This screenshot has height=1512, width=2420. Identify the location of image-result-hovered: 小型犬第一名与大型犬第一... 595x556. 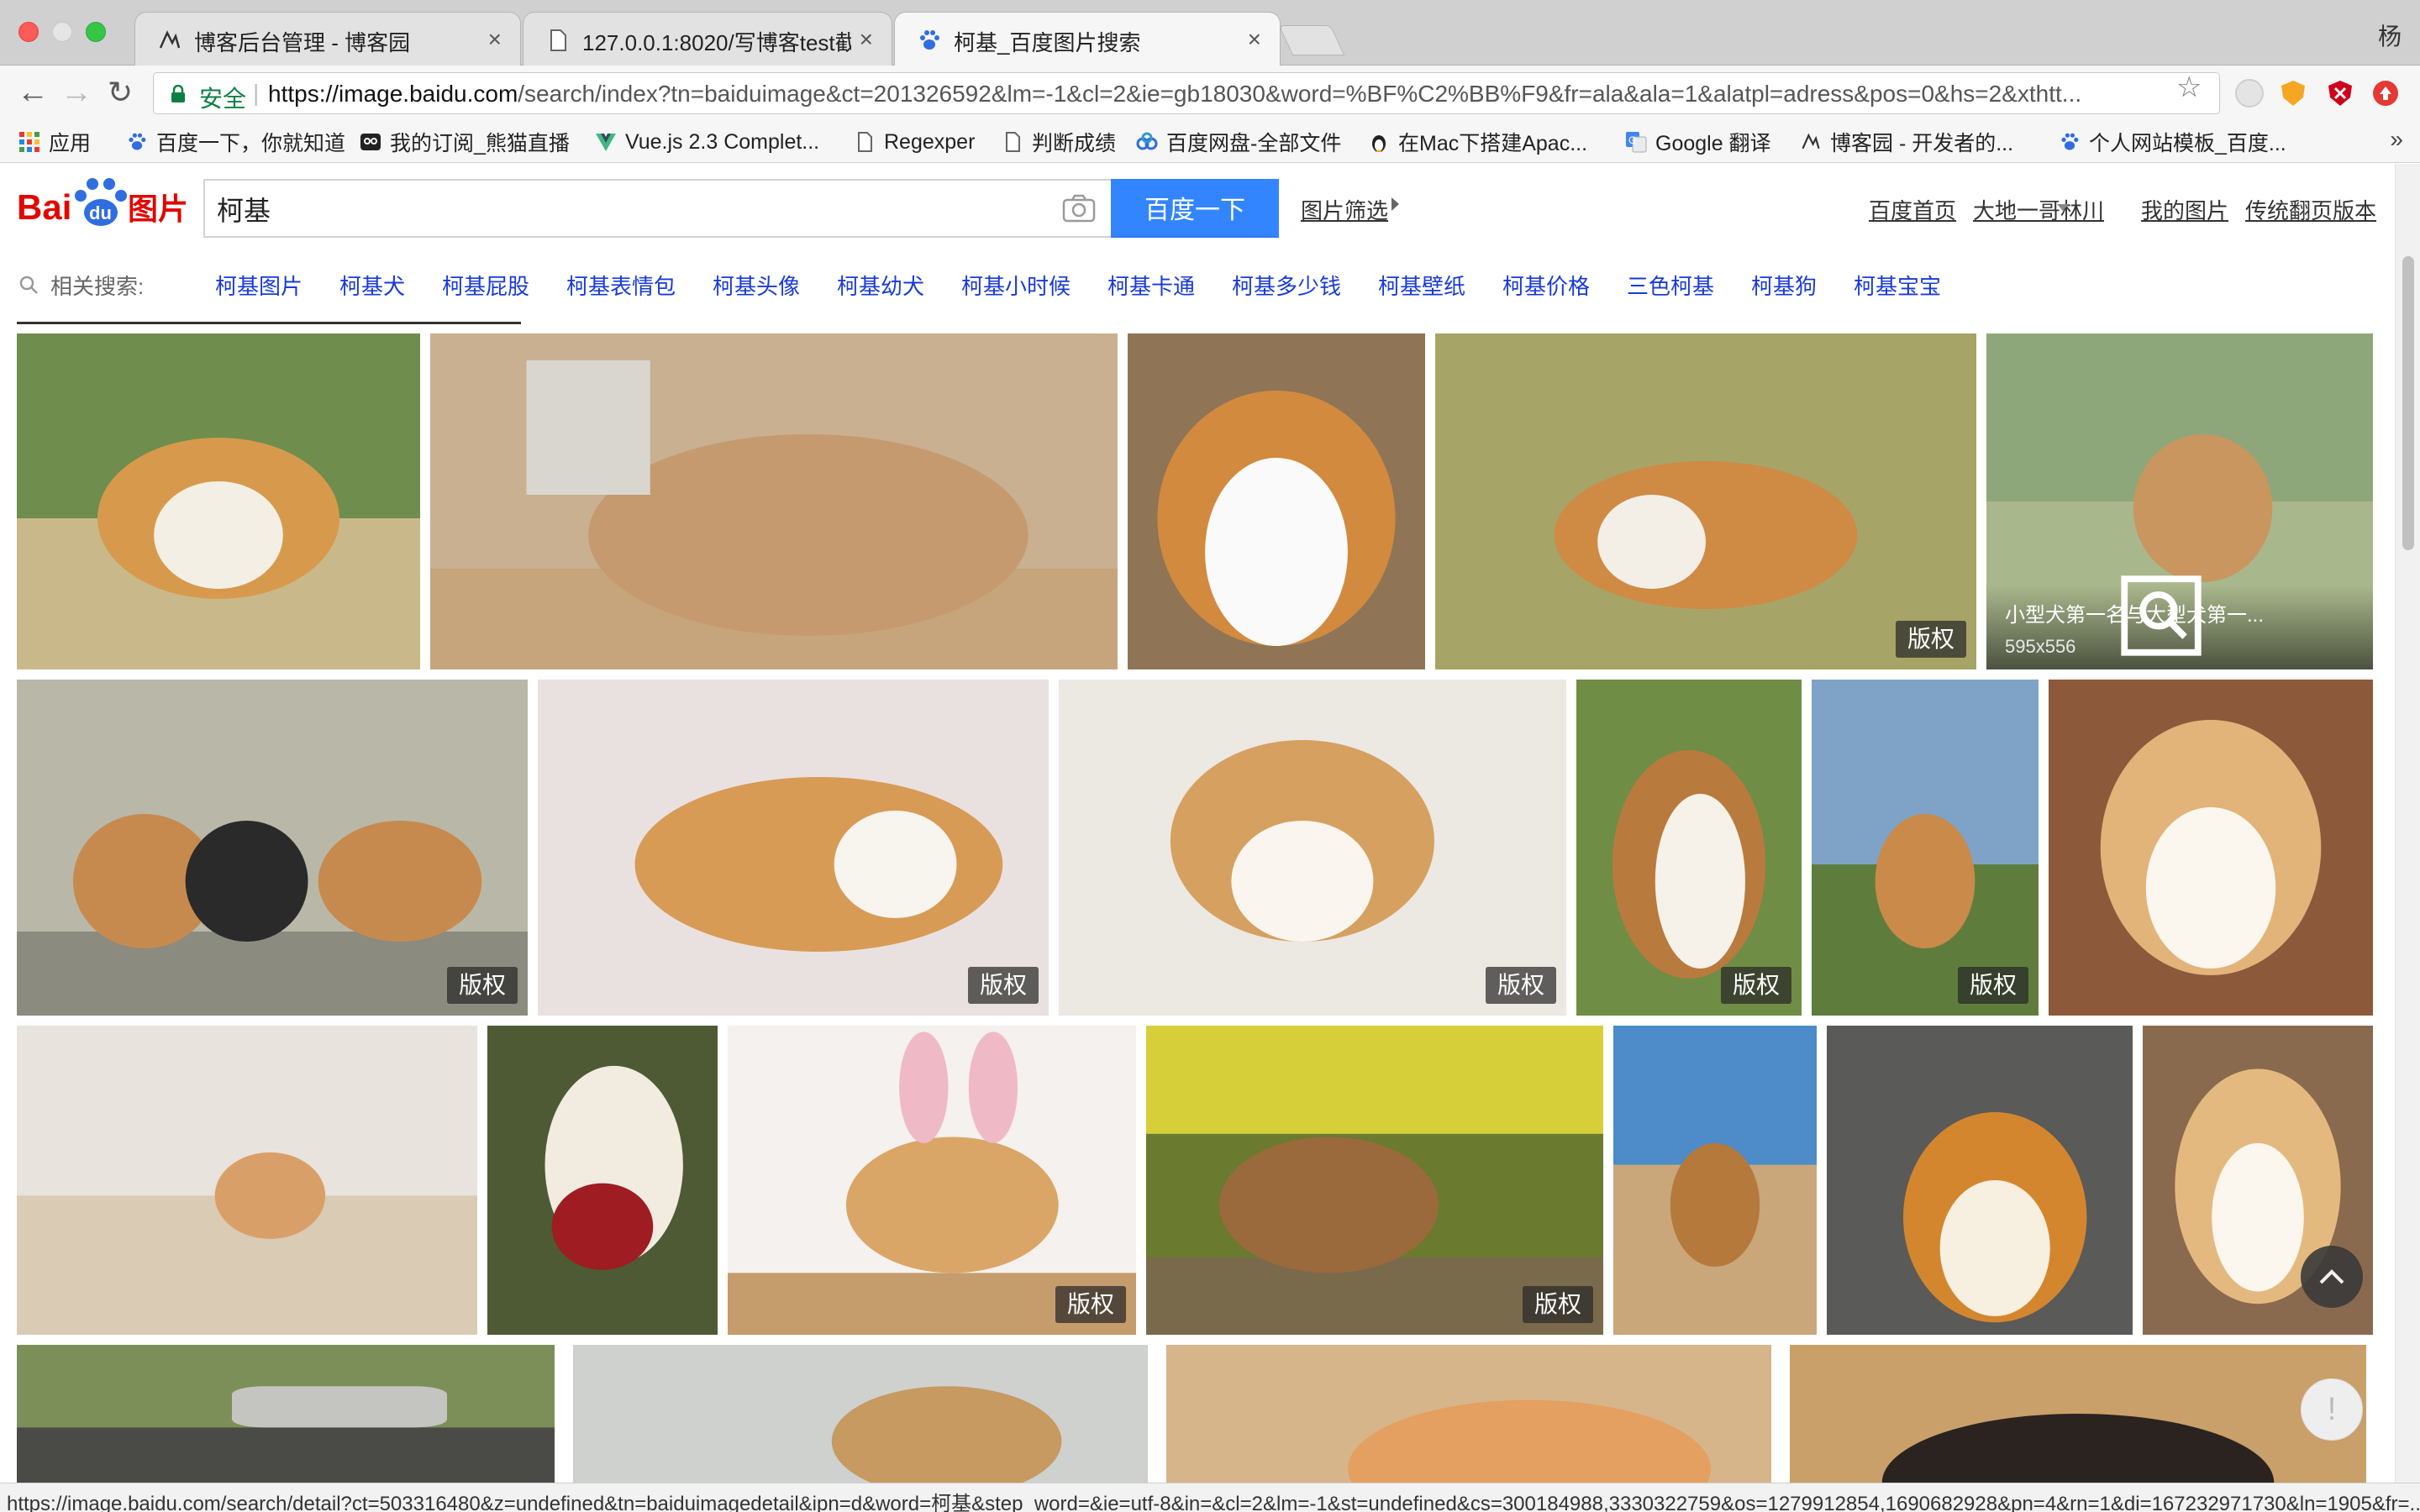
(2179, 501).